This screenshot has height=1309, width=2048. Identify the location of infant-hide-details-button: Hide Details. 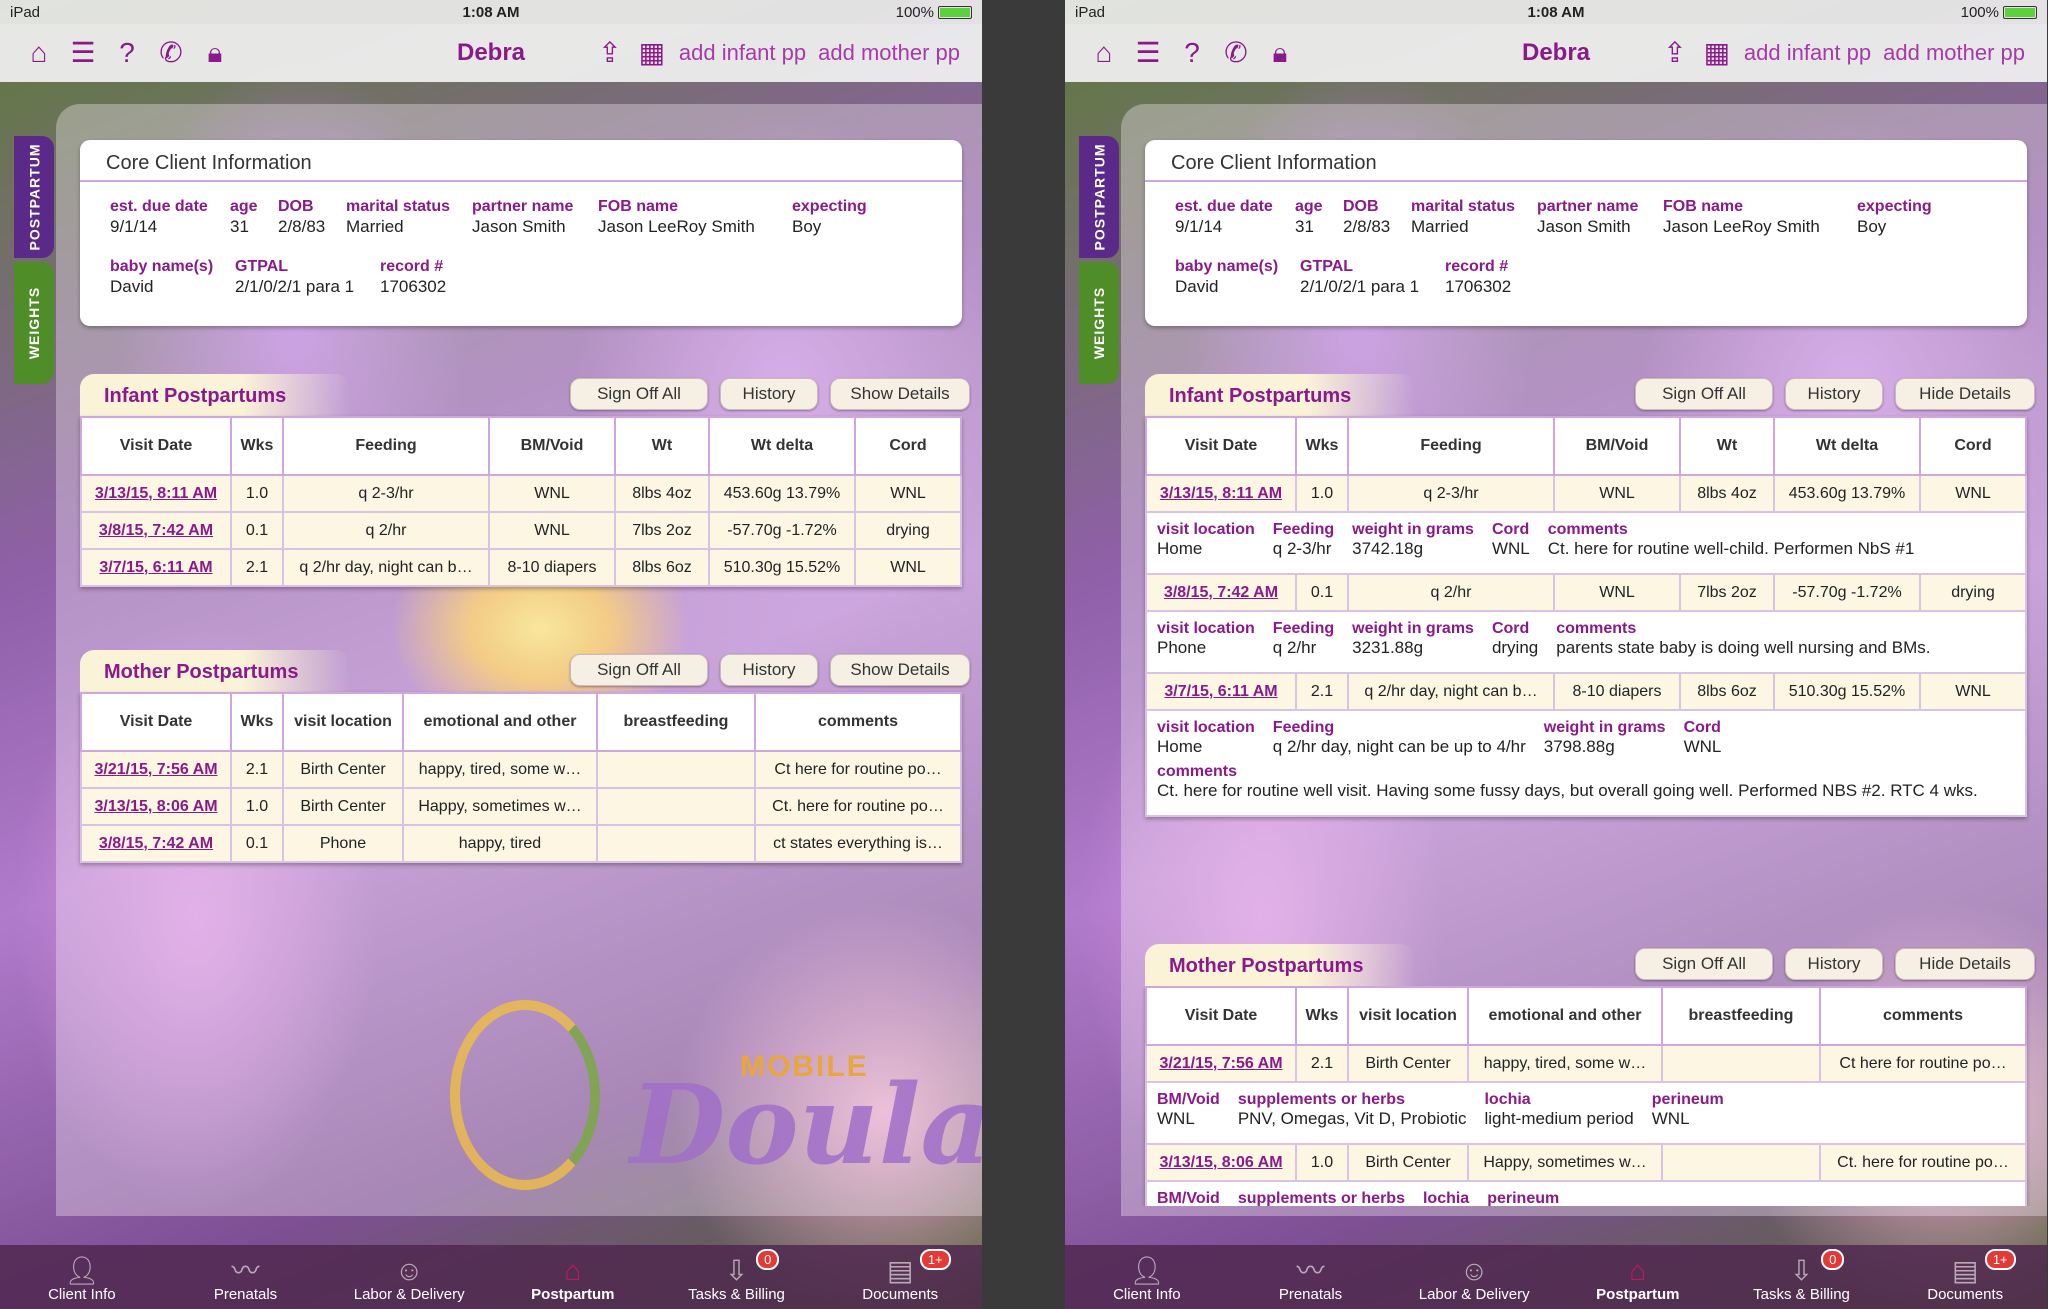
(1965, 394).